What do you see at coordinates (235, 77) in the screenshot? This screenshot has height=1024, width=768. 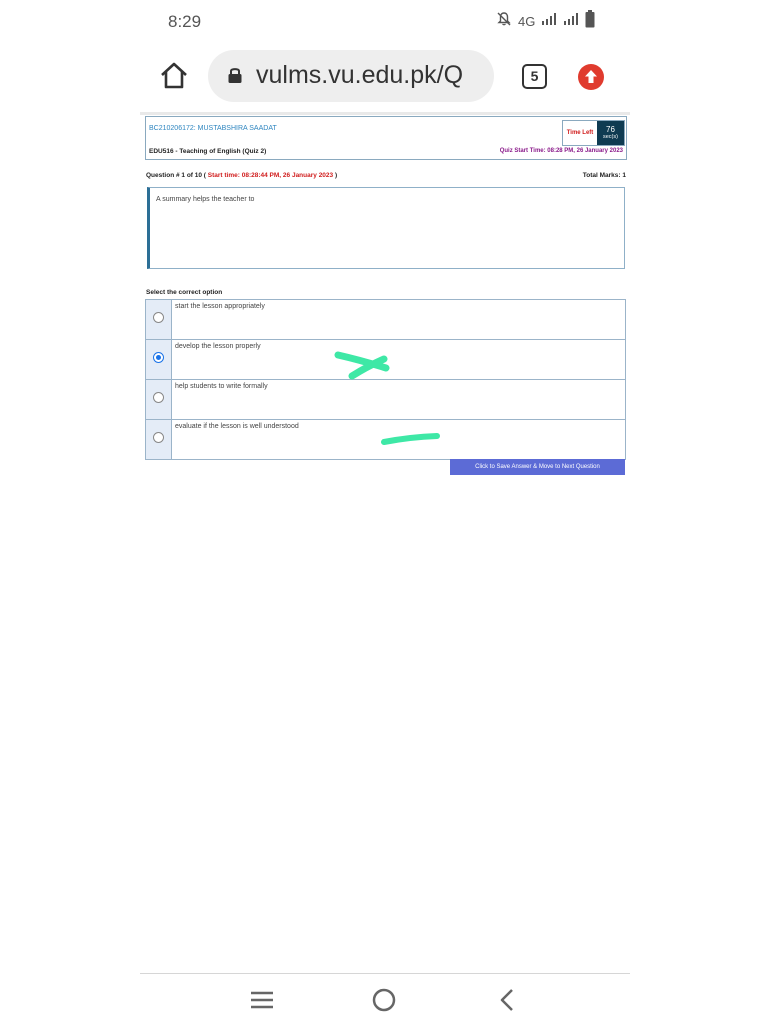 I see `lock-icon` at bounding box center [235, 77].